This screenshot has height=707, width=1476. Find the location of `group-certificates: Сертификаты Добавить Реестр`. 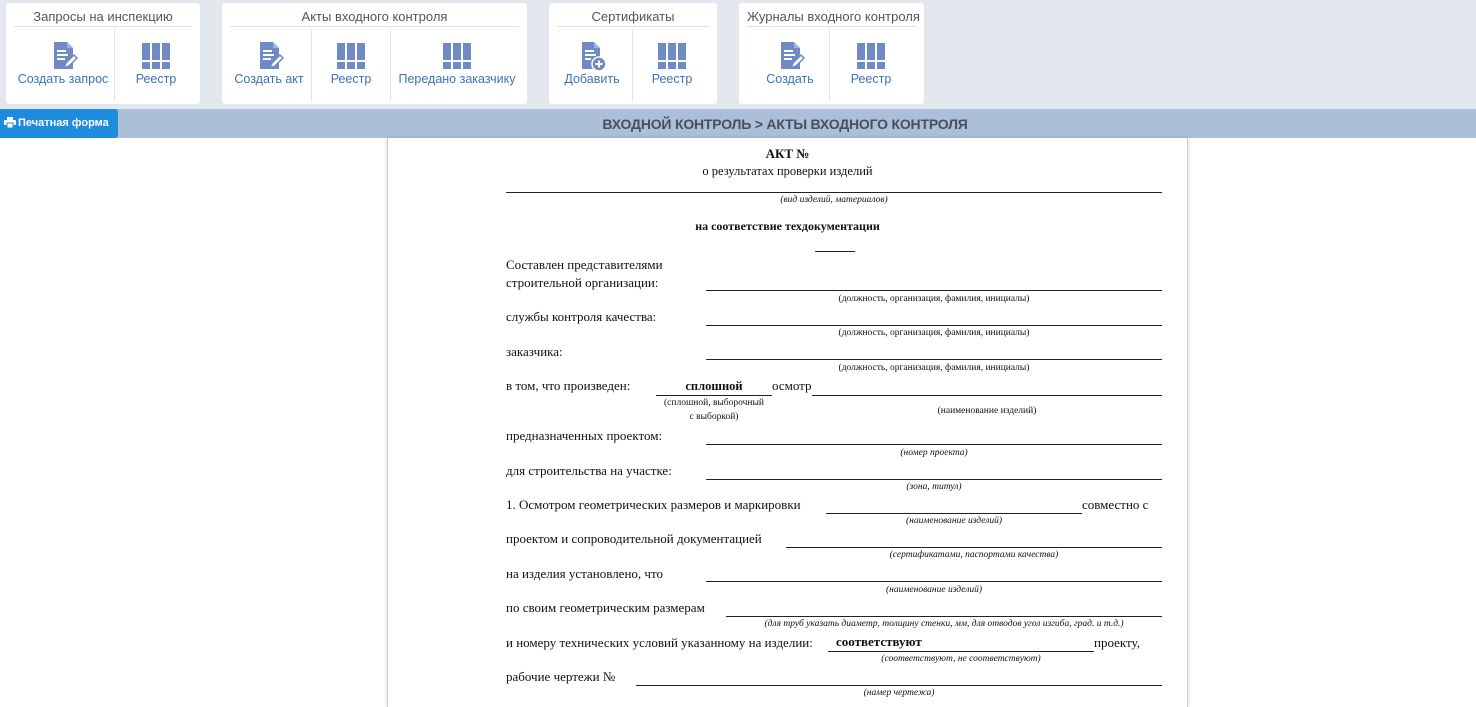

group-certificates: Сертификаты Добавить Реестр is located at coordinates (633, 53).